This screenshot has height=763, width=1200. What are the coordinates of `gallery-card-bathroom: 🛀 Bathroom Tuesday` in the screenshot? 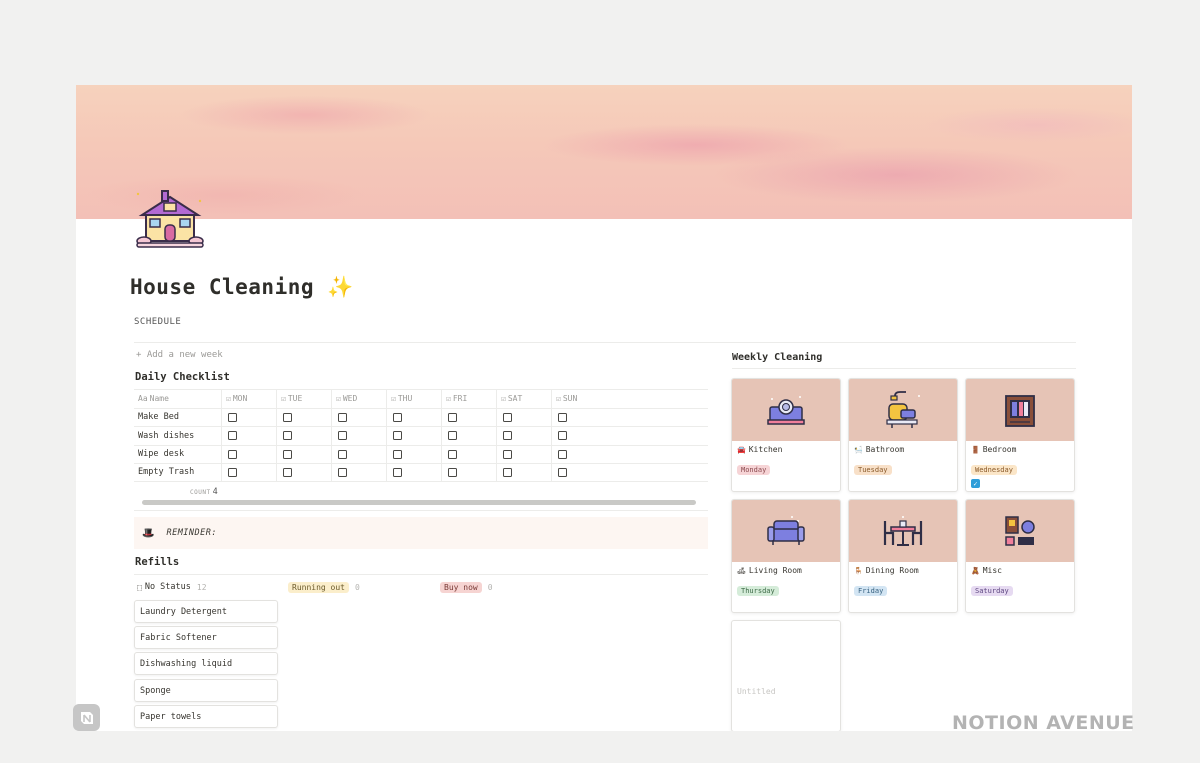 It's located at (903, 435).